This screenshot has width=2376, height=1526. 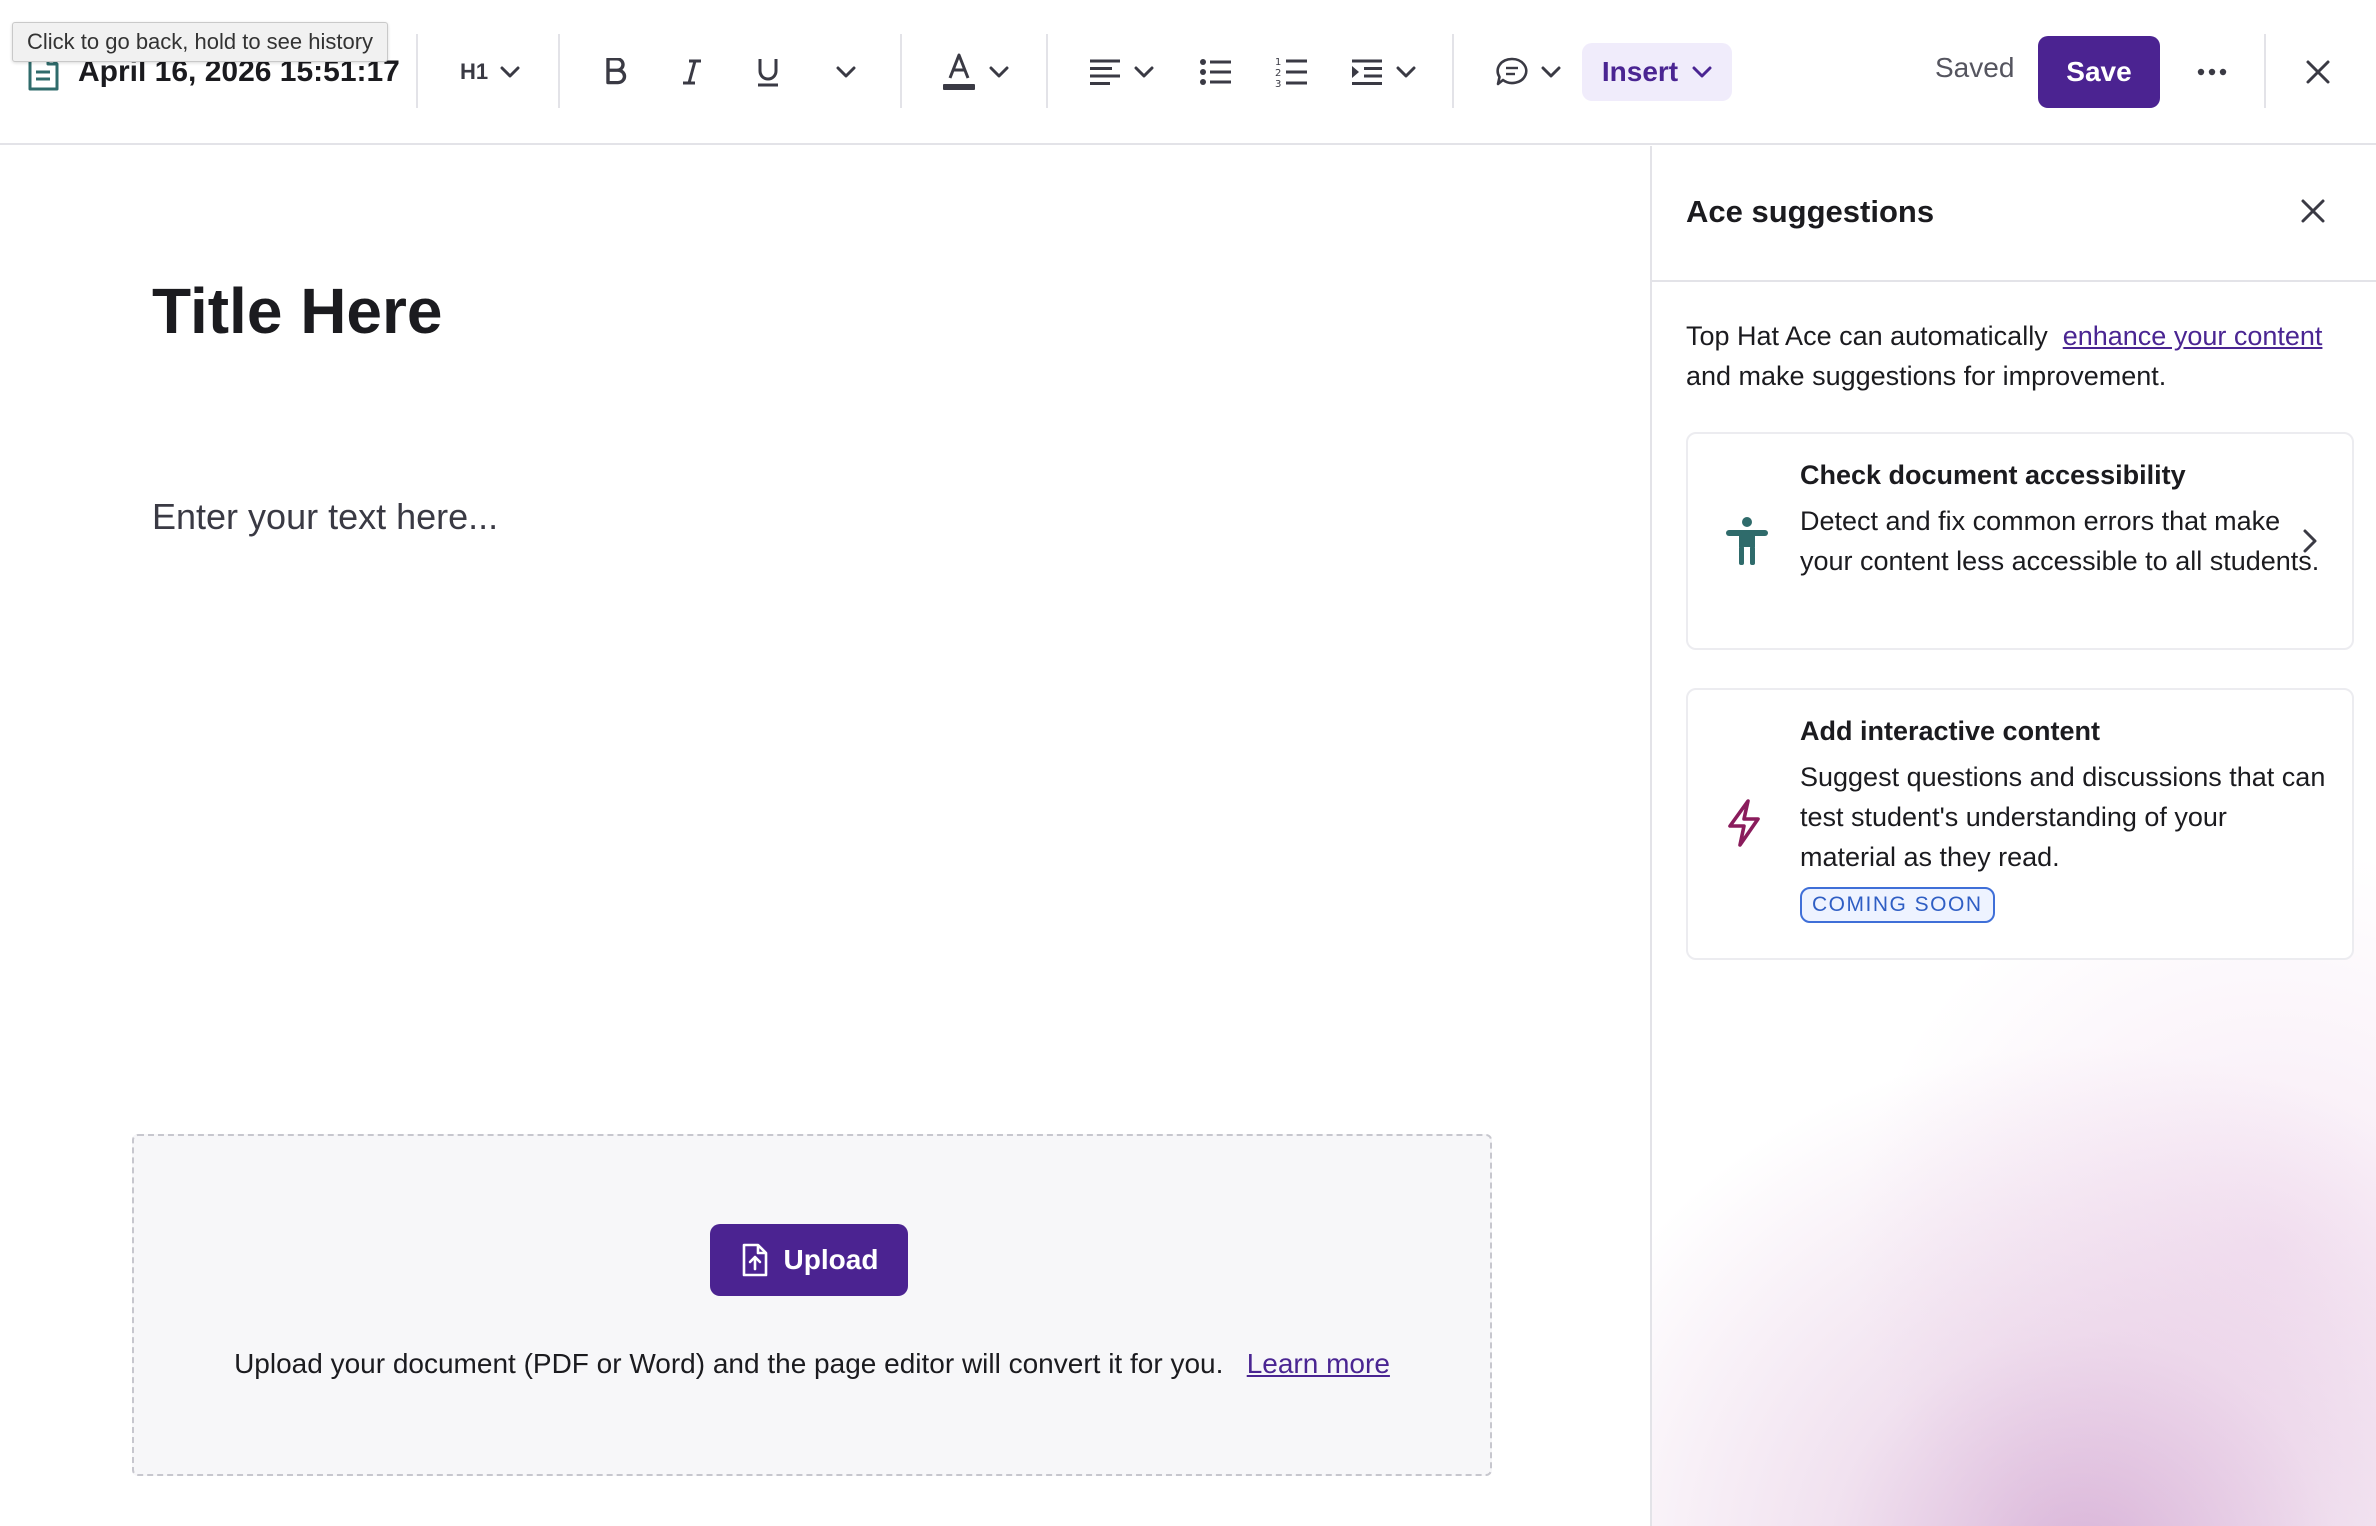 What do you see at coordinates (2099, 72) in the screenshot?
I see `save-button: Save` at bounding box center [2099, 72].